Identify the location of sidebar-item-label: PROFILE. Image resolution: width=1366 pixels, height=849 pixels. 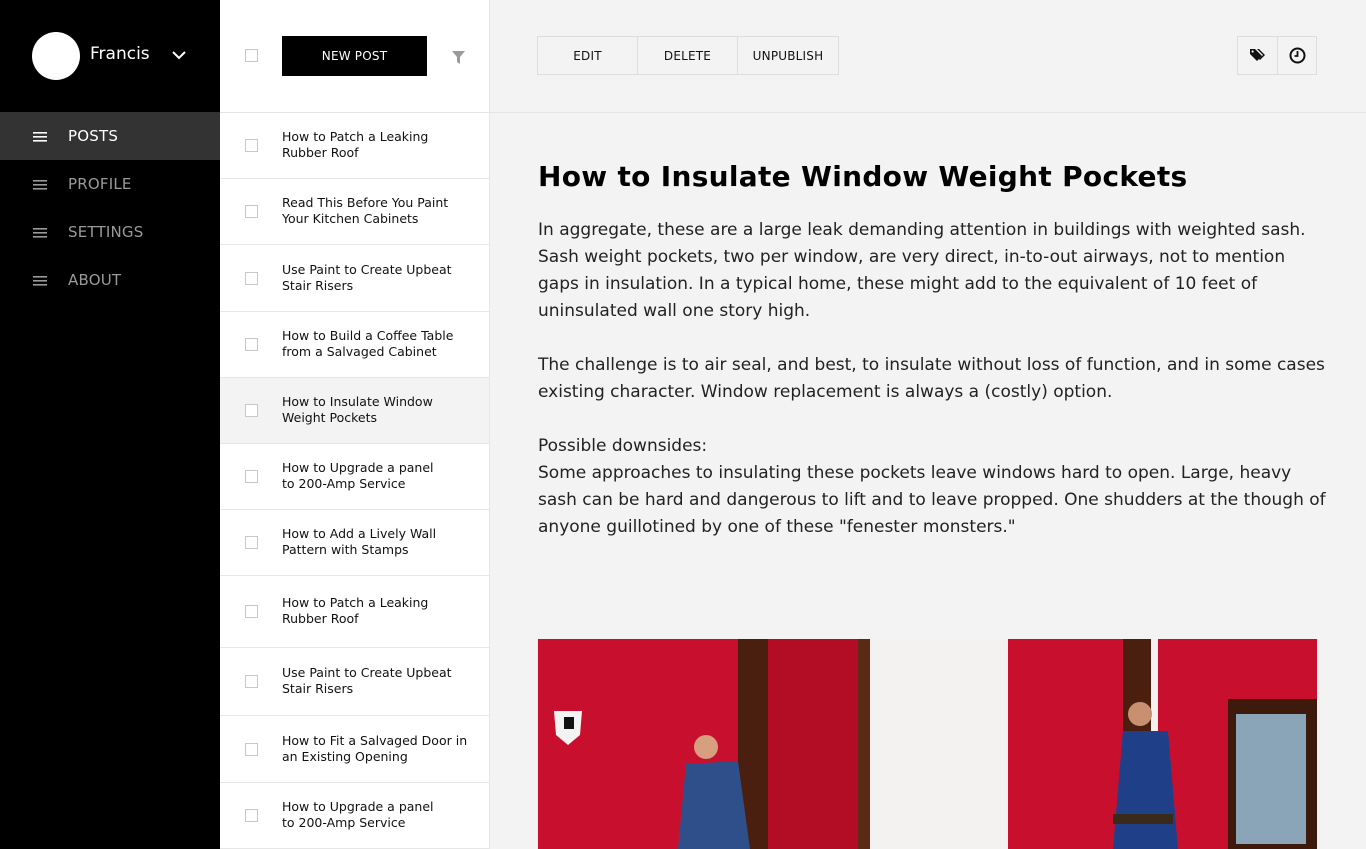
(100, 184).